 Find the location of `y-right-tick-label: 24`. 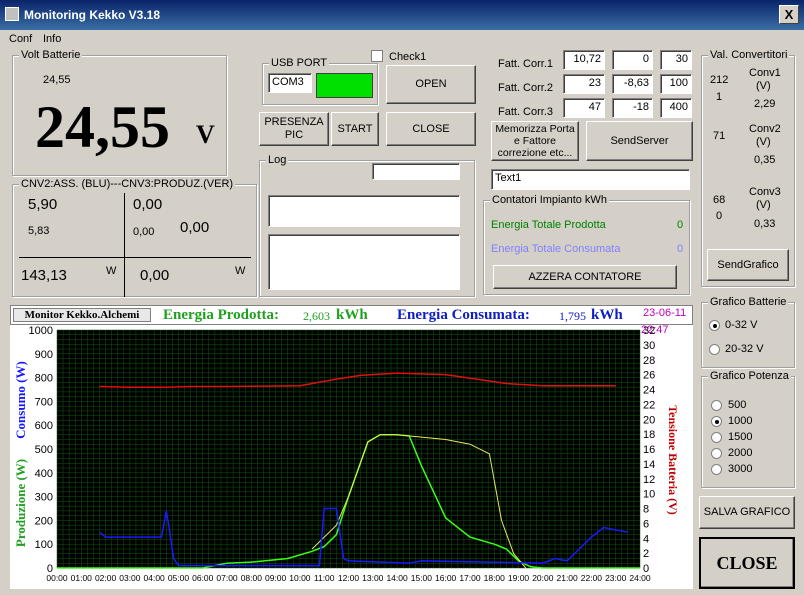

y-right-tick-label: 24 is located at coordinates (649, 391).